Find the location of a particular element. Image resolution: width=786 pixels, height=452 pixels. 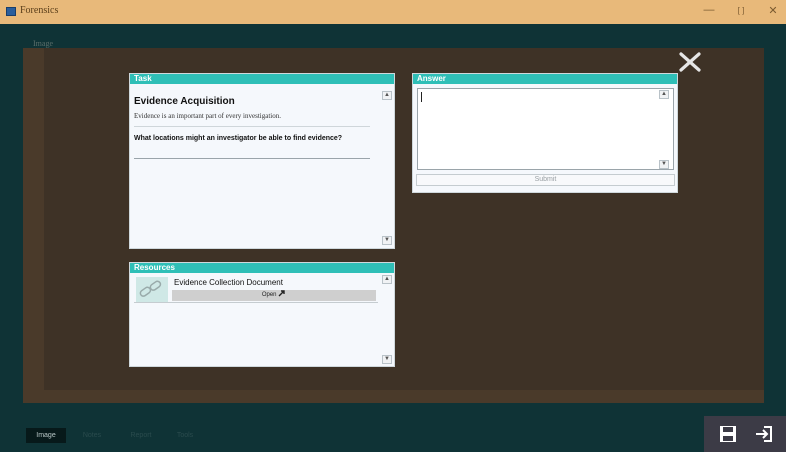

resource-open-button: Open is located at coordinates (274, 295).